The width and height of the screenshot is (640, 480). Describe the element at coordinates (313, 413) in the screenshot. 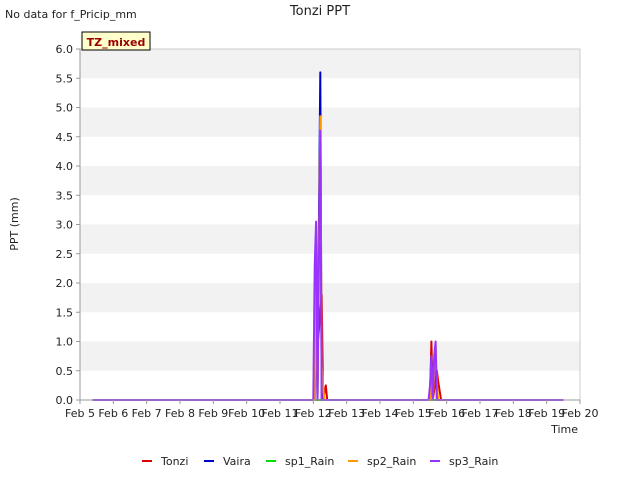

I see `x-tick-label: Feb 12` at that location.